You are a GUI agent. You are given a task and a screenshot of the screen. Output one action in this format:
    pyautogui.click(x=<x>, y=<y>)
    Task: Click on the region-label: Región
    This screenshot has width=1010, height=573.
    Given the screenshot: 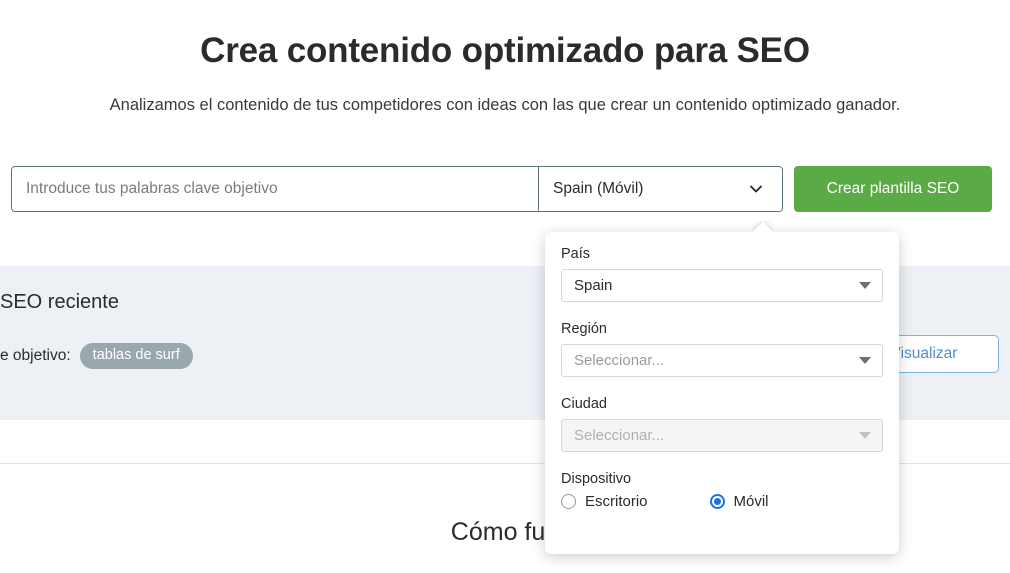 What is the action you would take?
    pyautogui.click(x=584, y=329)
    